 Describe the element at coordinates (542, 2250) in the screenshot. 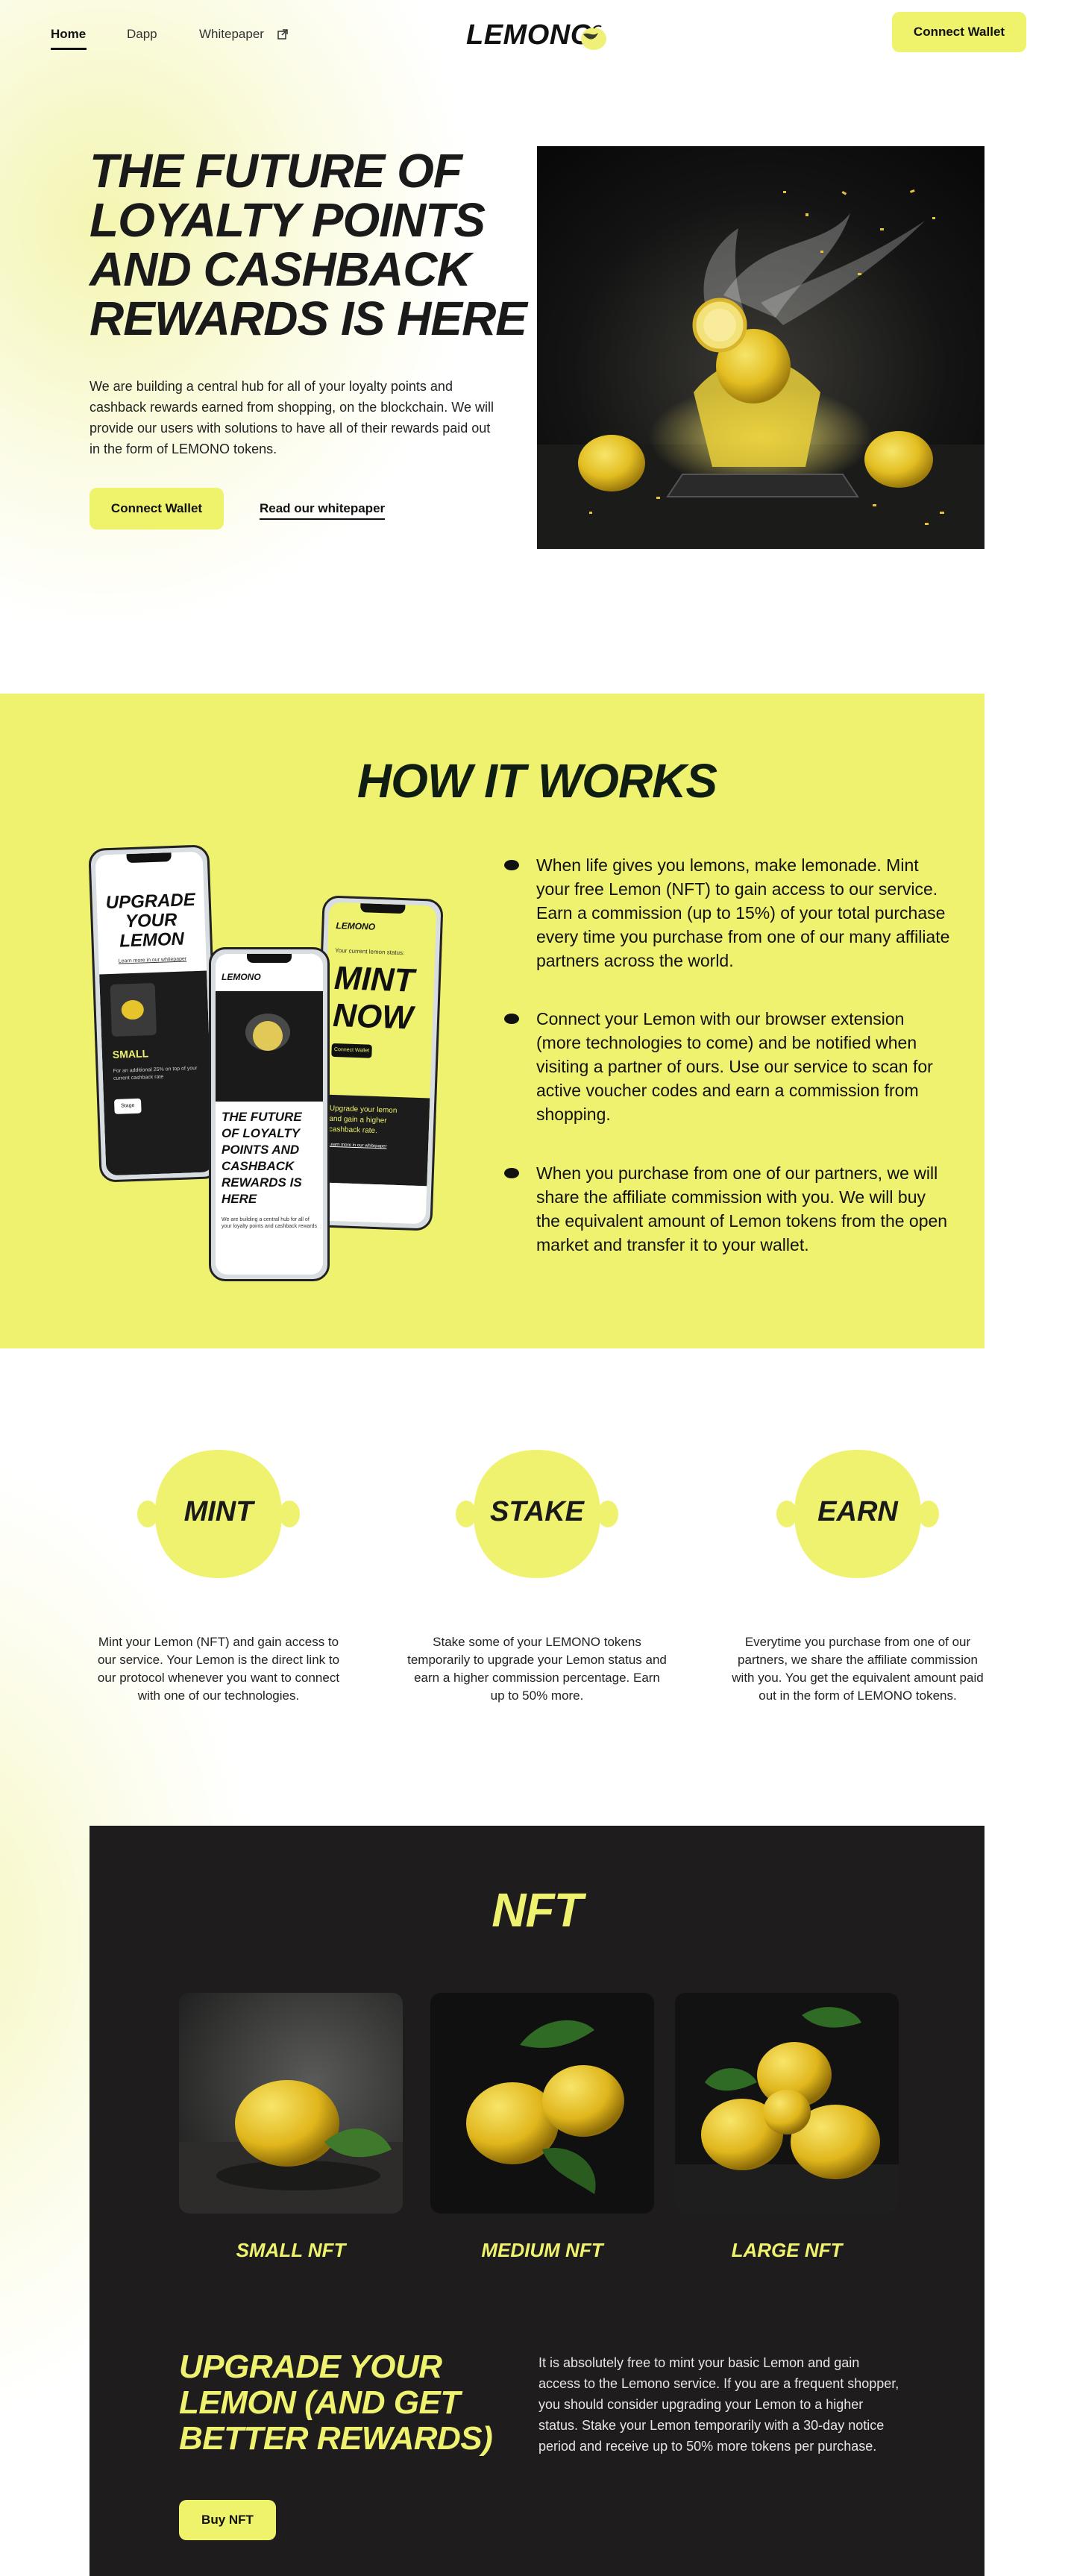

I see `medium-nft-label: MEDIUM NFT` at that location.